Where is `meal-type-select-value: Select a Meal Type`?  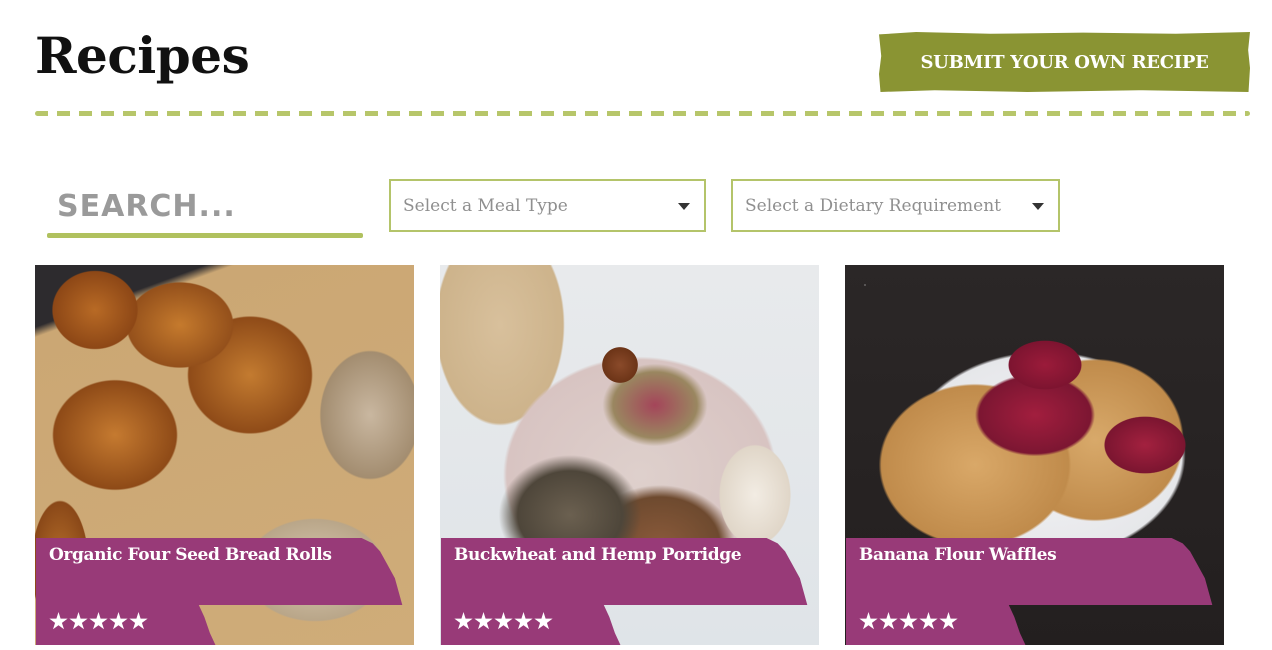
meal-type-select-value: Select a Meal Type is located at coordinates (485, 205).